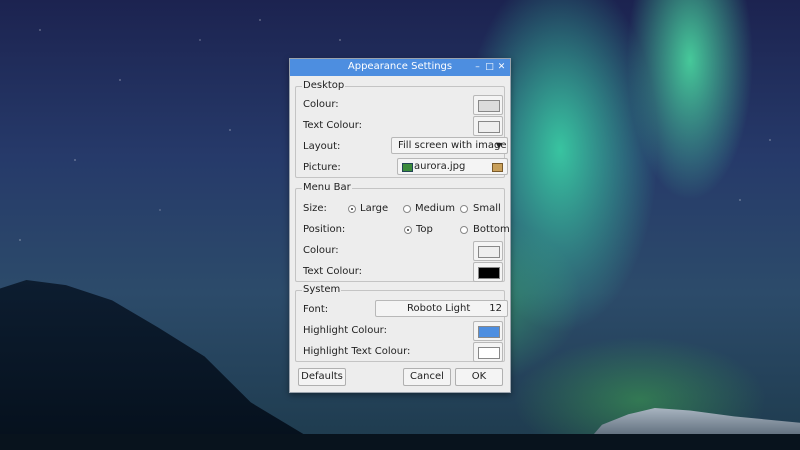  What do you see at coordinates (321, 104) in the screenshot?
I see `desktop-colour-label: Colour:` at bounding box center [321, 104].